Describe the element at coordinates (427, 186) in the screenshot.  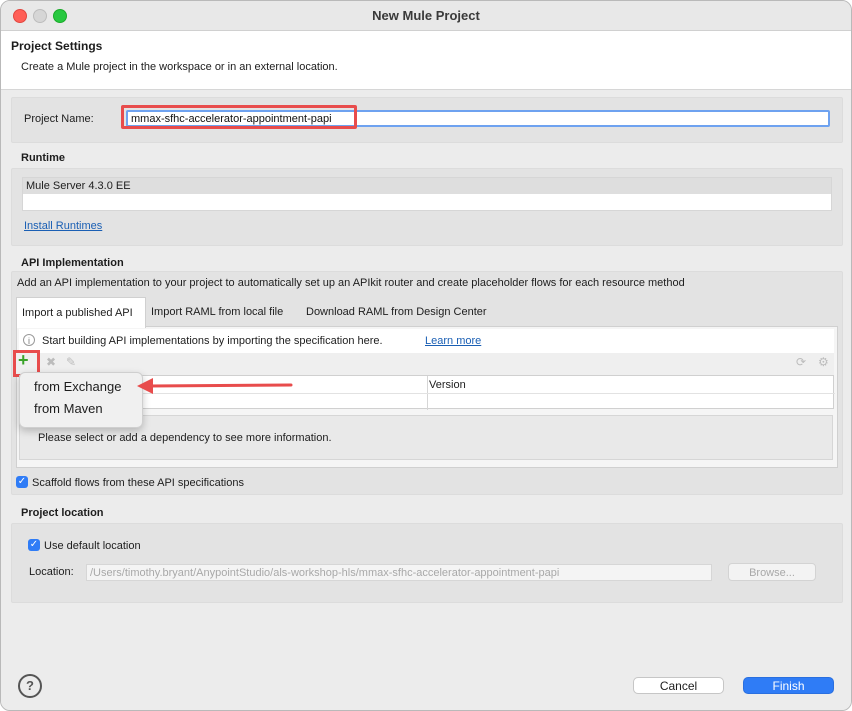
I see `runtime-list-item-selected: Mule Server 4.3.0 EE` at that location.